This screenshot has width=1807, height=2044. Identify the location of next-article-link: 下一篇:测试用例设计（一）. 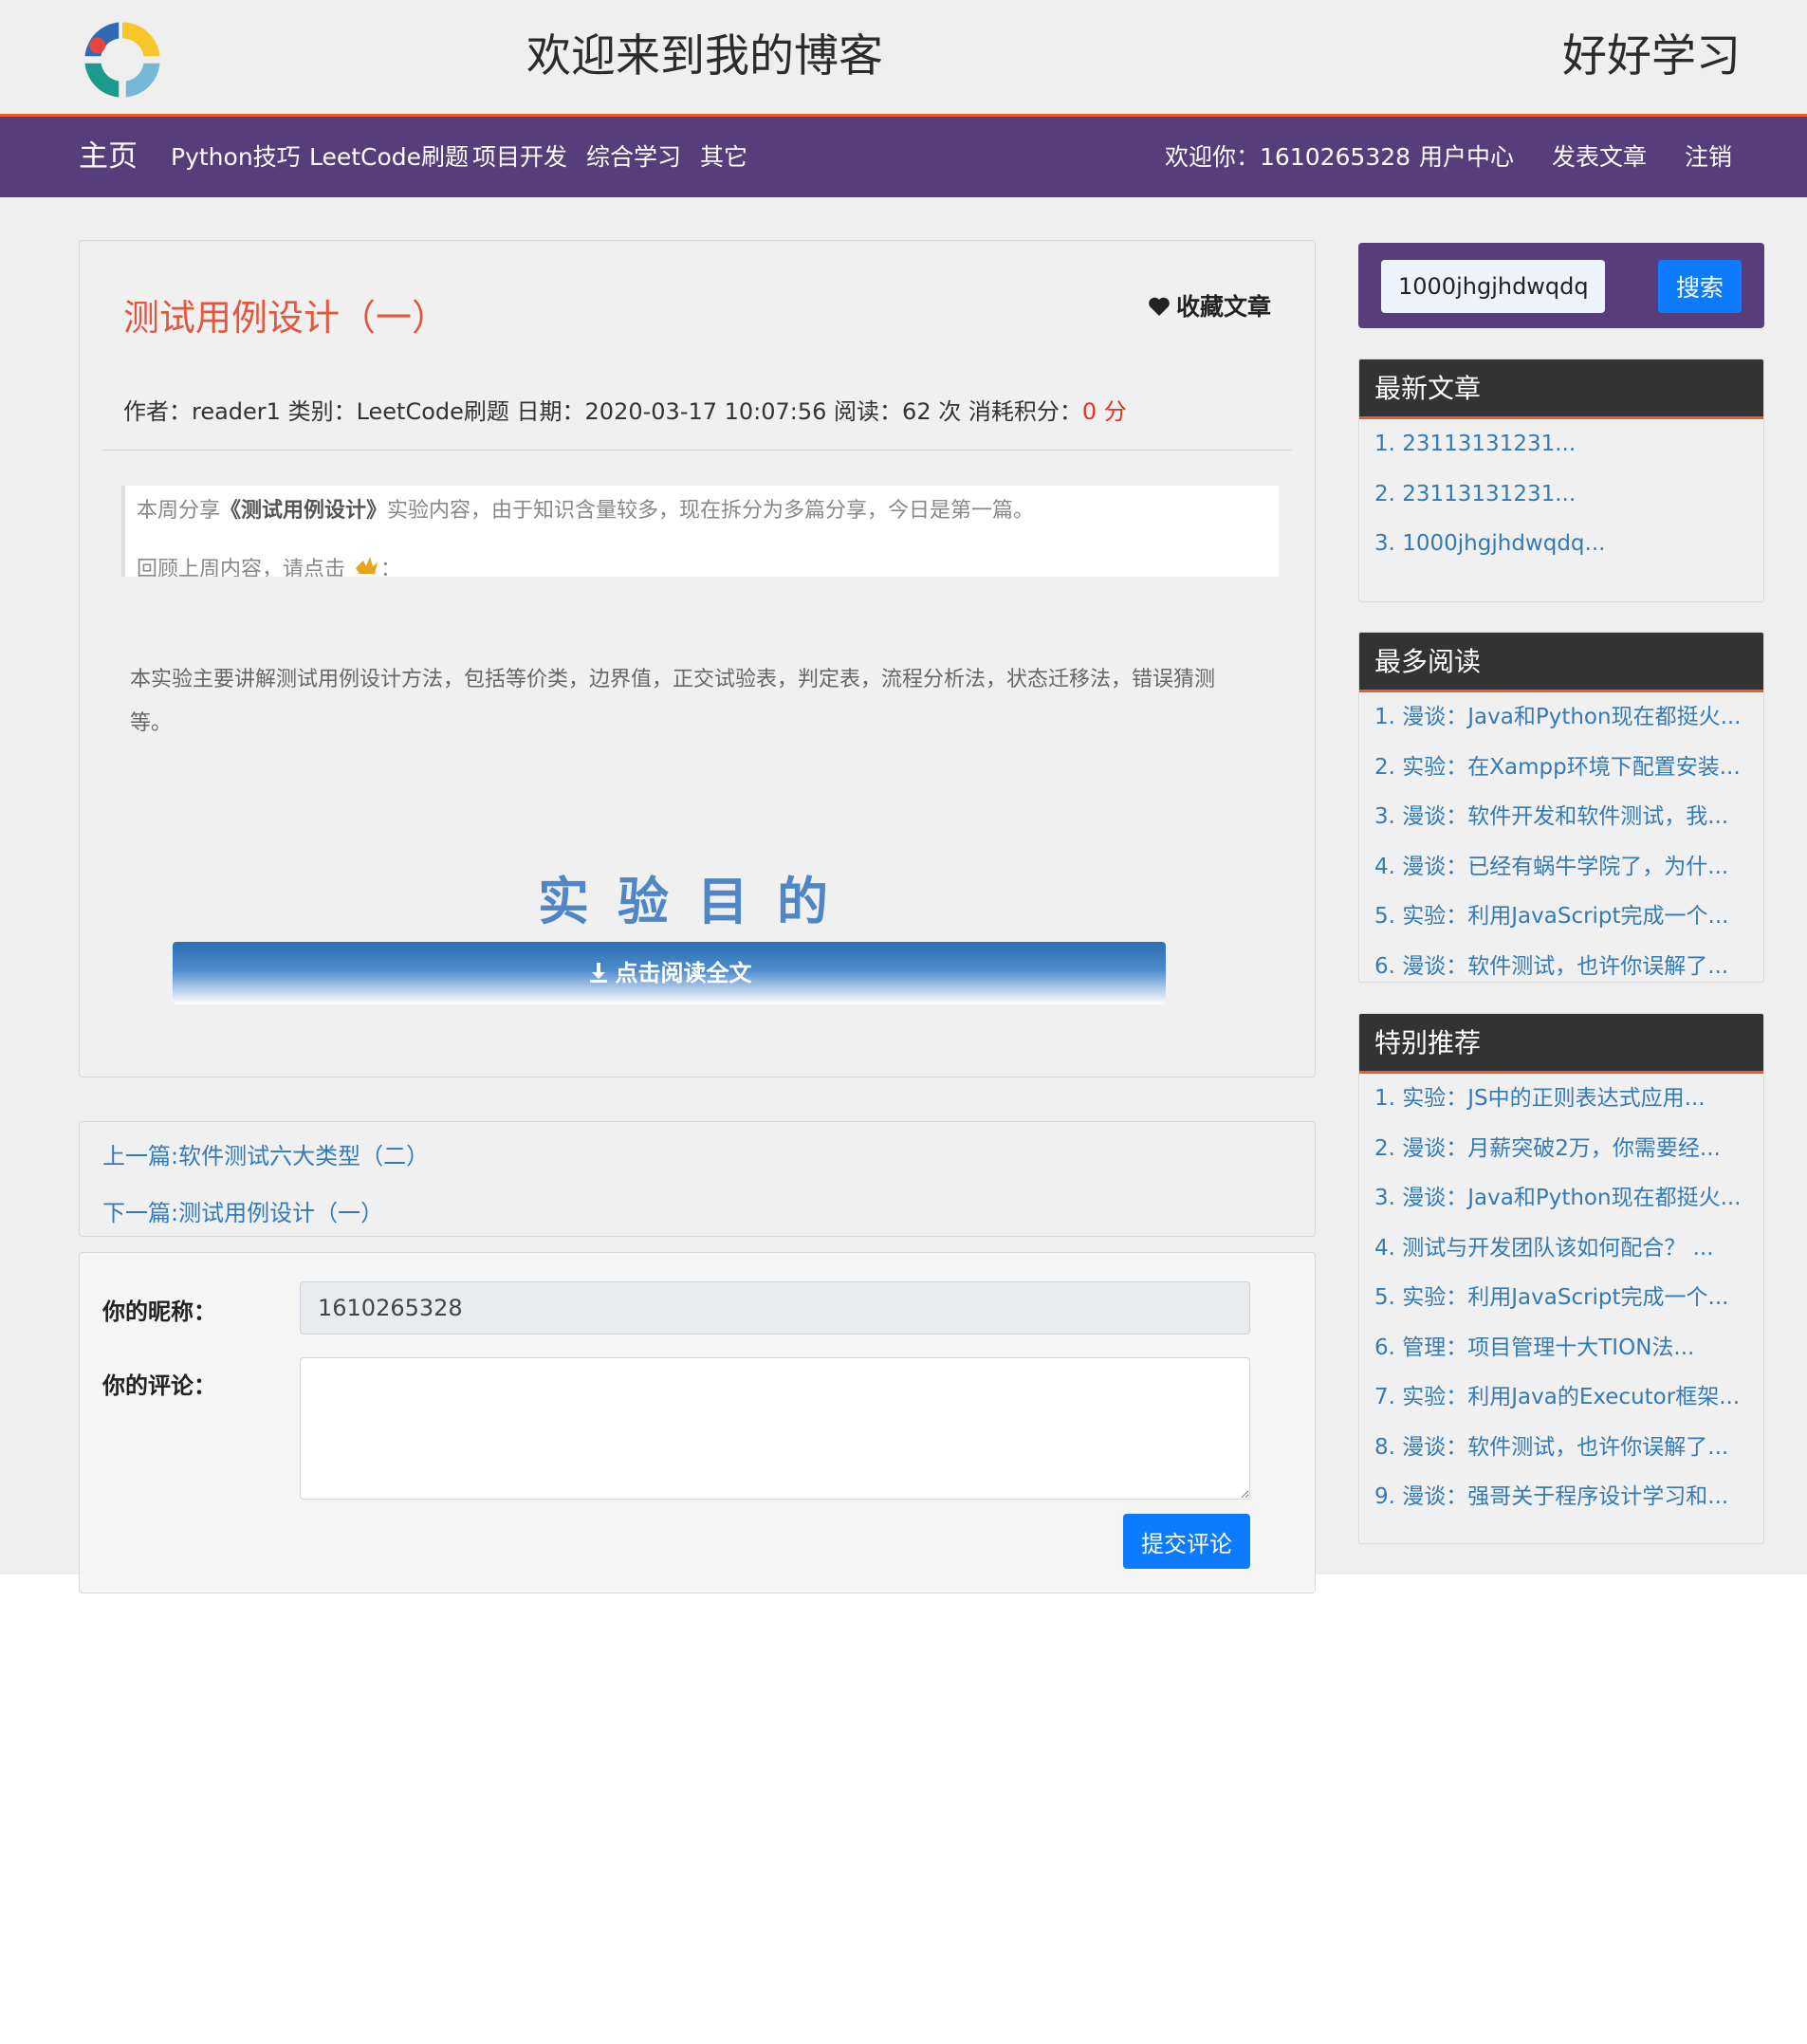
(242, 1210).